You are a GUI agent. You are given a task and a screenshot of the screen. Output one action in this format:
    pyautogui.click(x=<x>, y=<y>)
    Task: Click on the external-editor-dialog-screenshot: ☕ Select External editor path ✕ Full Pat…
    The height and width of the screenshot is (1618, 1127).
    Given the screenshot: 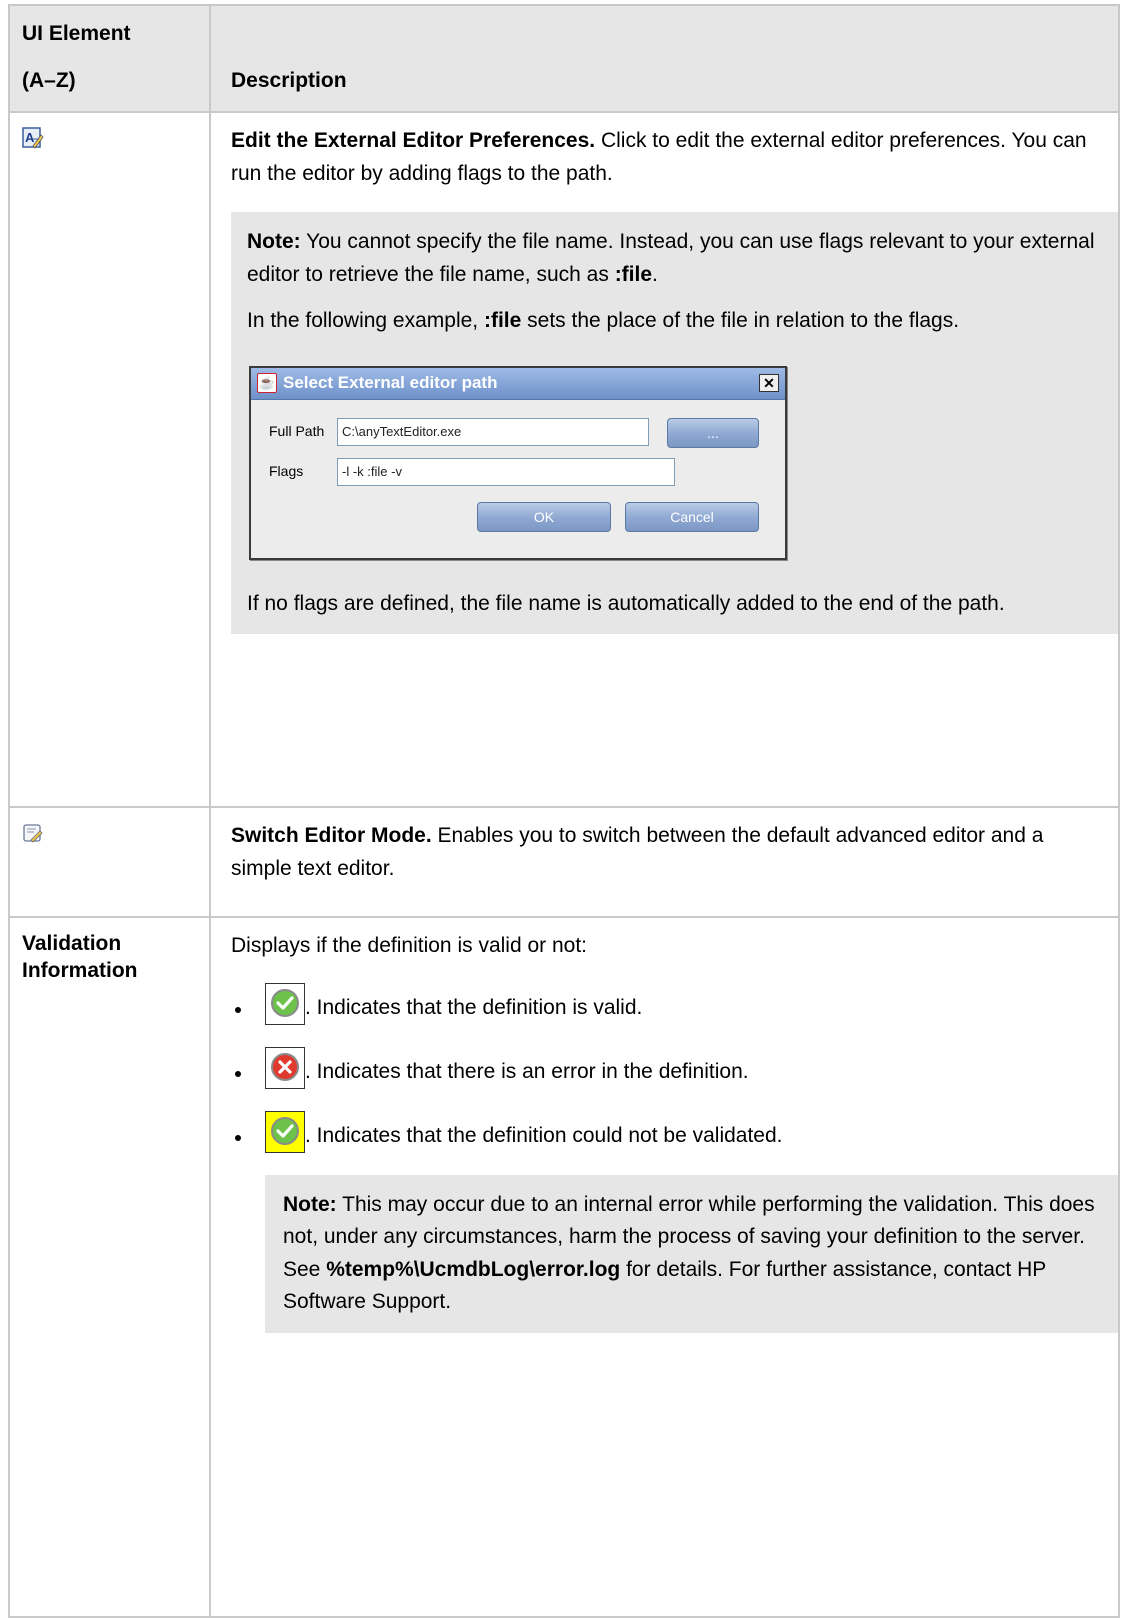 What is the action you would take?
    pyautogui.click(x=518, y=462)
    